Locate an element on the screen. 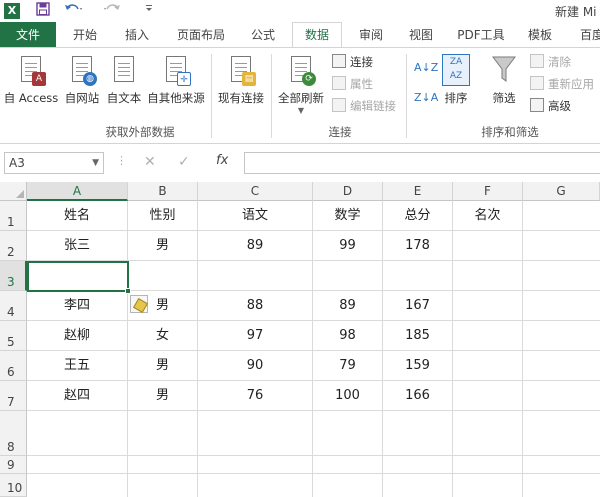 The width and height of the screenshot is (600, 497). excel-app-icon: X is located at coordinates (12, 11).